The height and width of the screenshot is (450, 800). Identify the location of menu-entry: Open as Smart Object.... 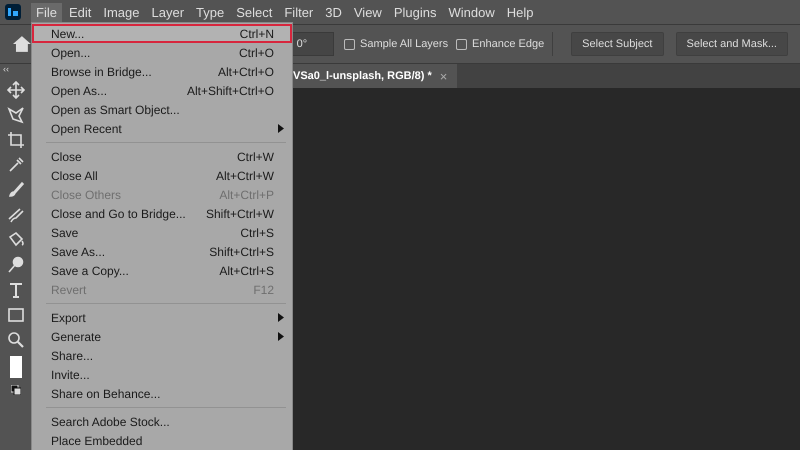
(162, 109).